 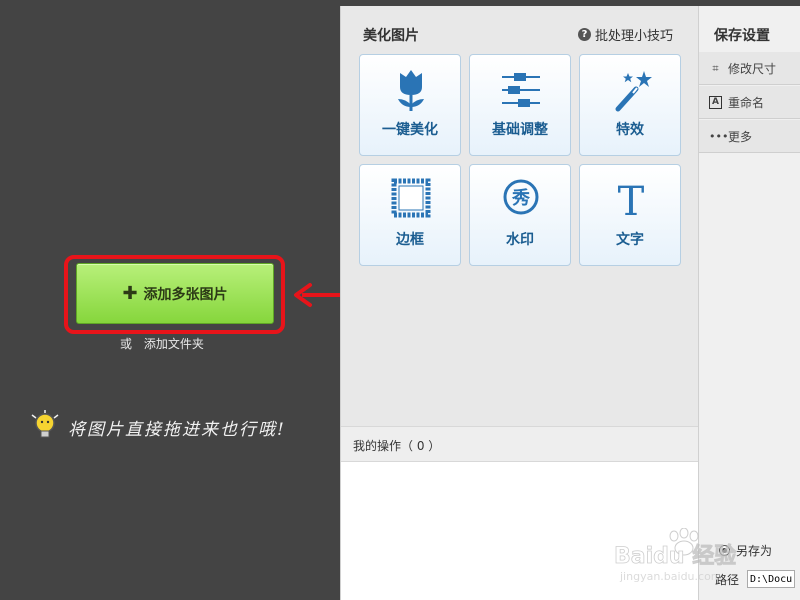 I want to click on save-as-label: 另存为, so click(x=754, y=551).